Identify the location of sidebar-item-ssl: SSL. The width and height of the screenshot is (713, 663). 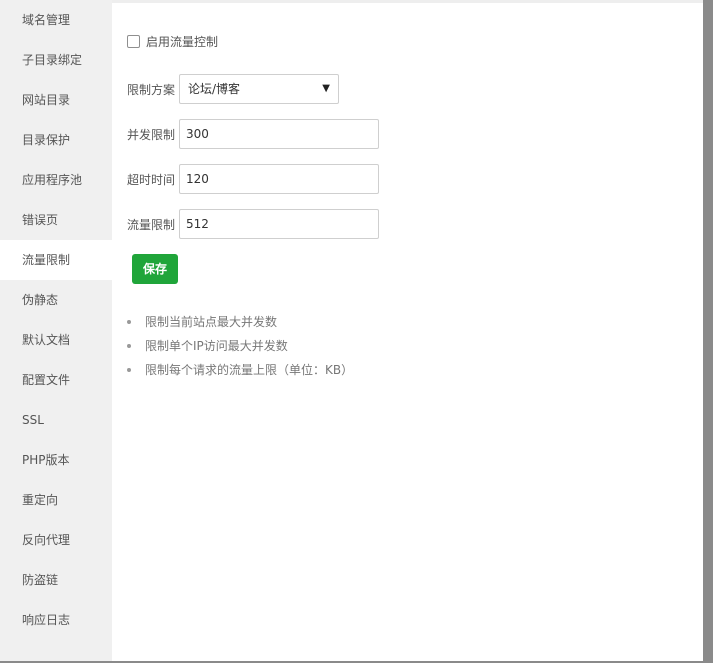
(56, 420).